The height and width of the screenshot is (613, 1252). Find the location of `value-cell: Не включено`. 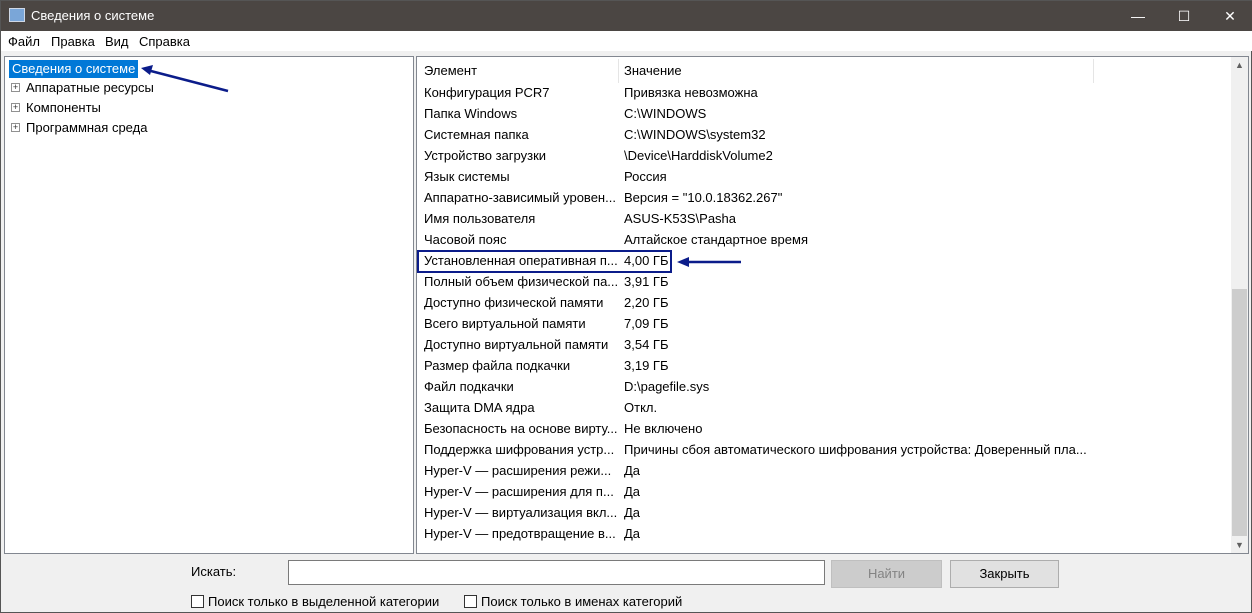

value-cell: Не включено is located at coordinates (663, 428).